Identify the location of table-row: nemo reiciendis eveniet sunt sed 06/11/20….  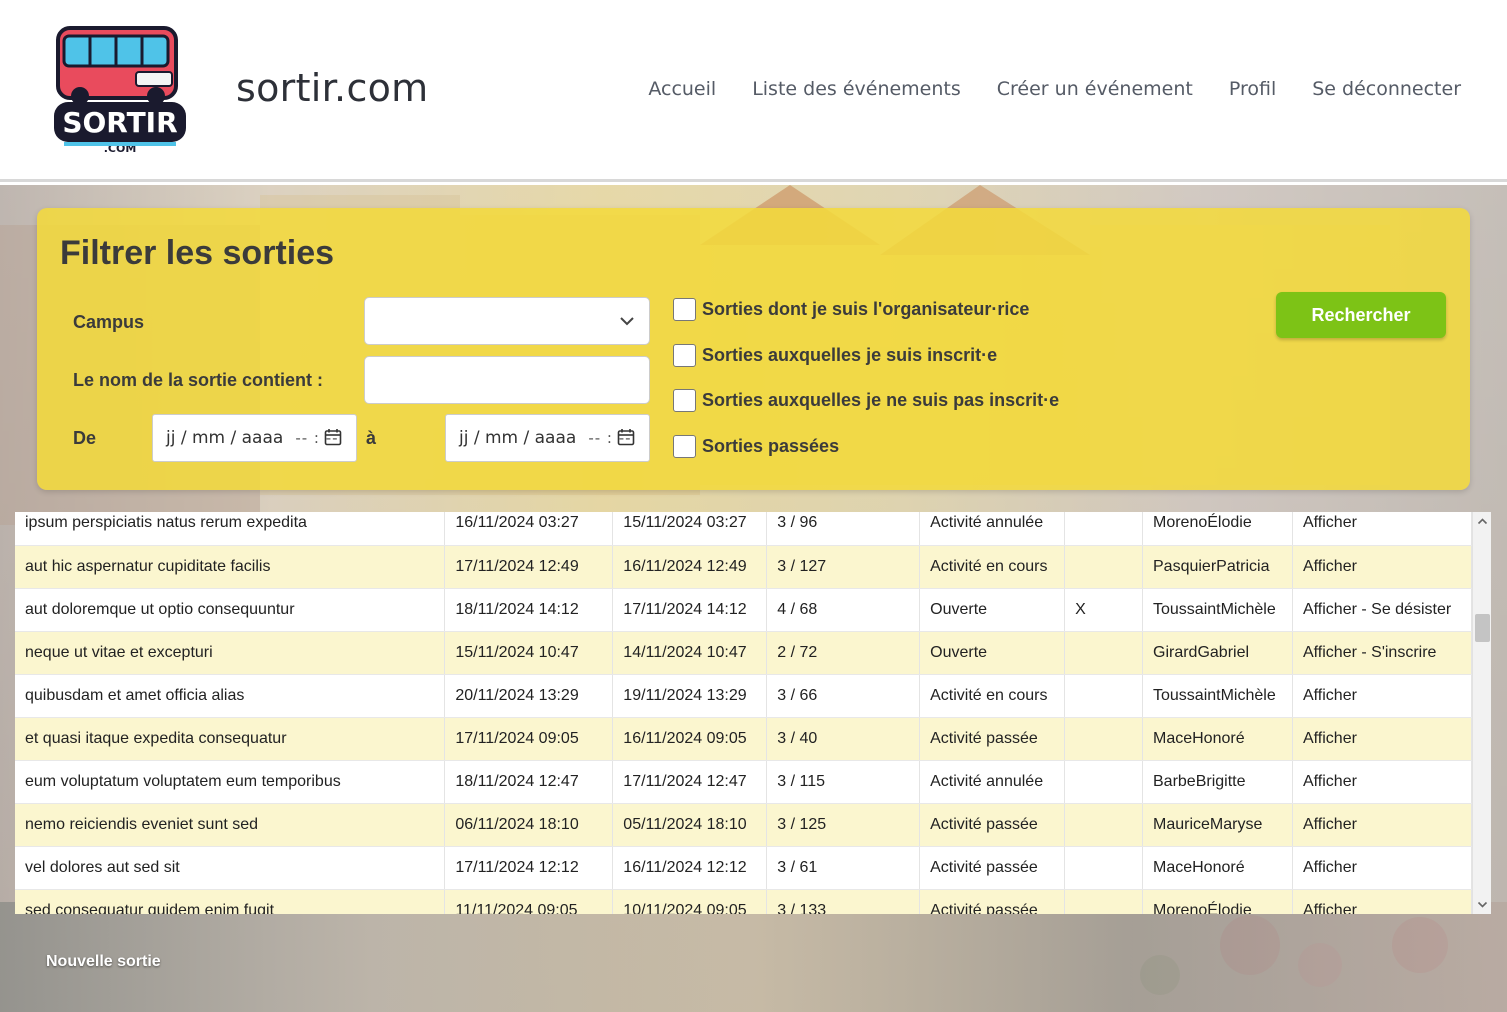
(744, 825).